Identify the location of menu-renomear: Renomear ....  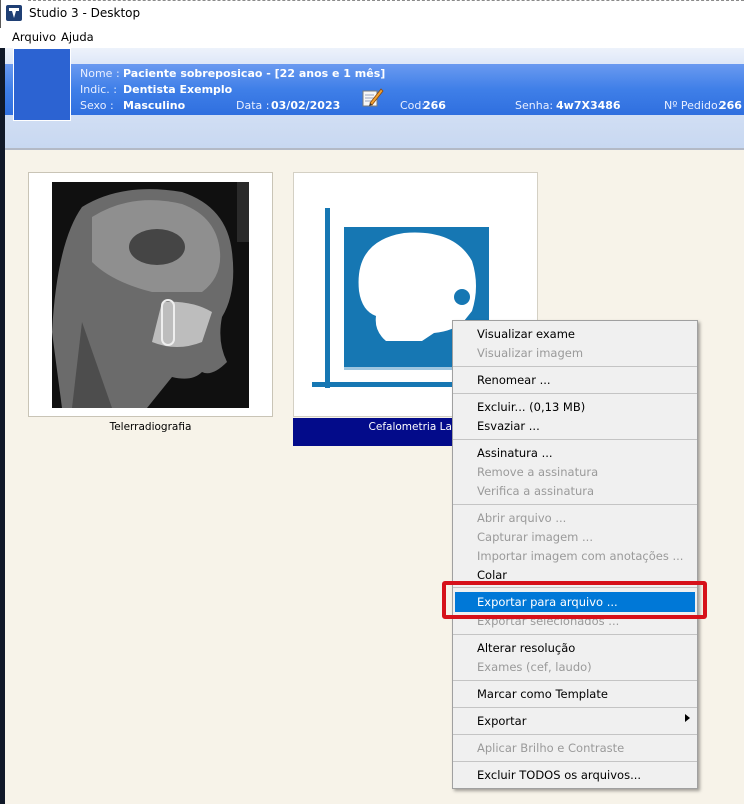
(514, 380).